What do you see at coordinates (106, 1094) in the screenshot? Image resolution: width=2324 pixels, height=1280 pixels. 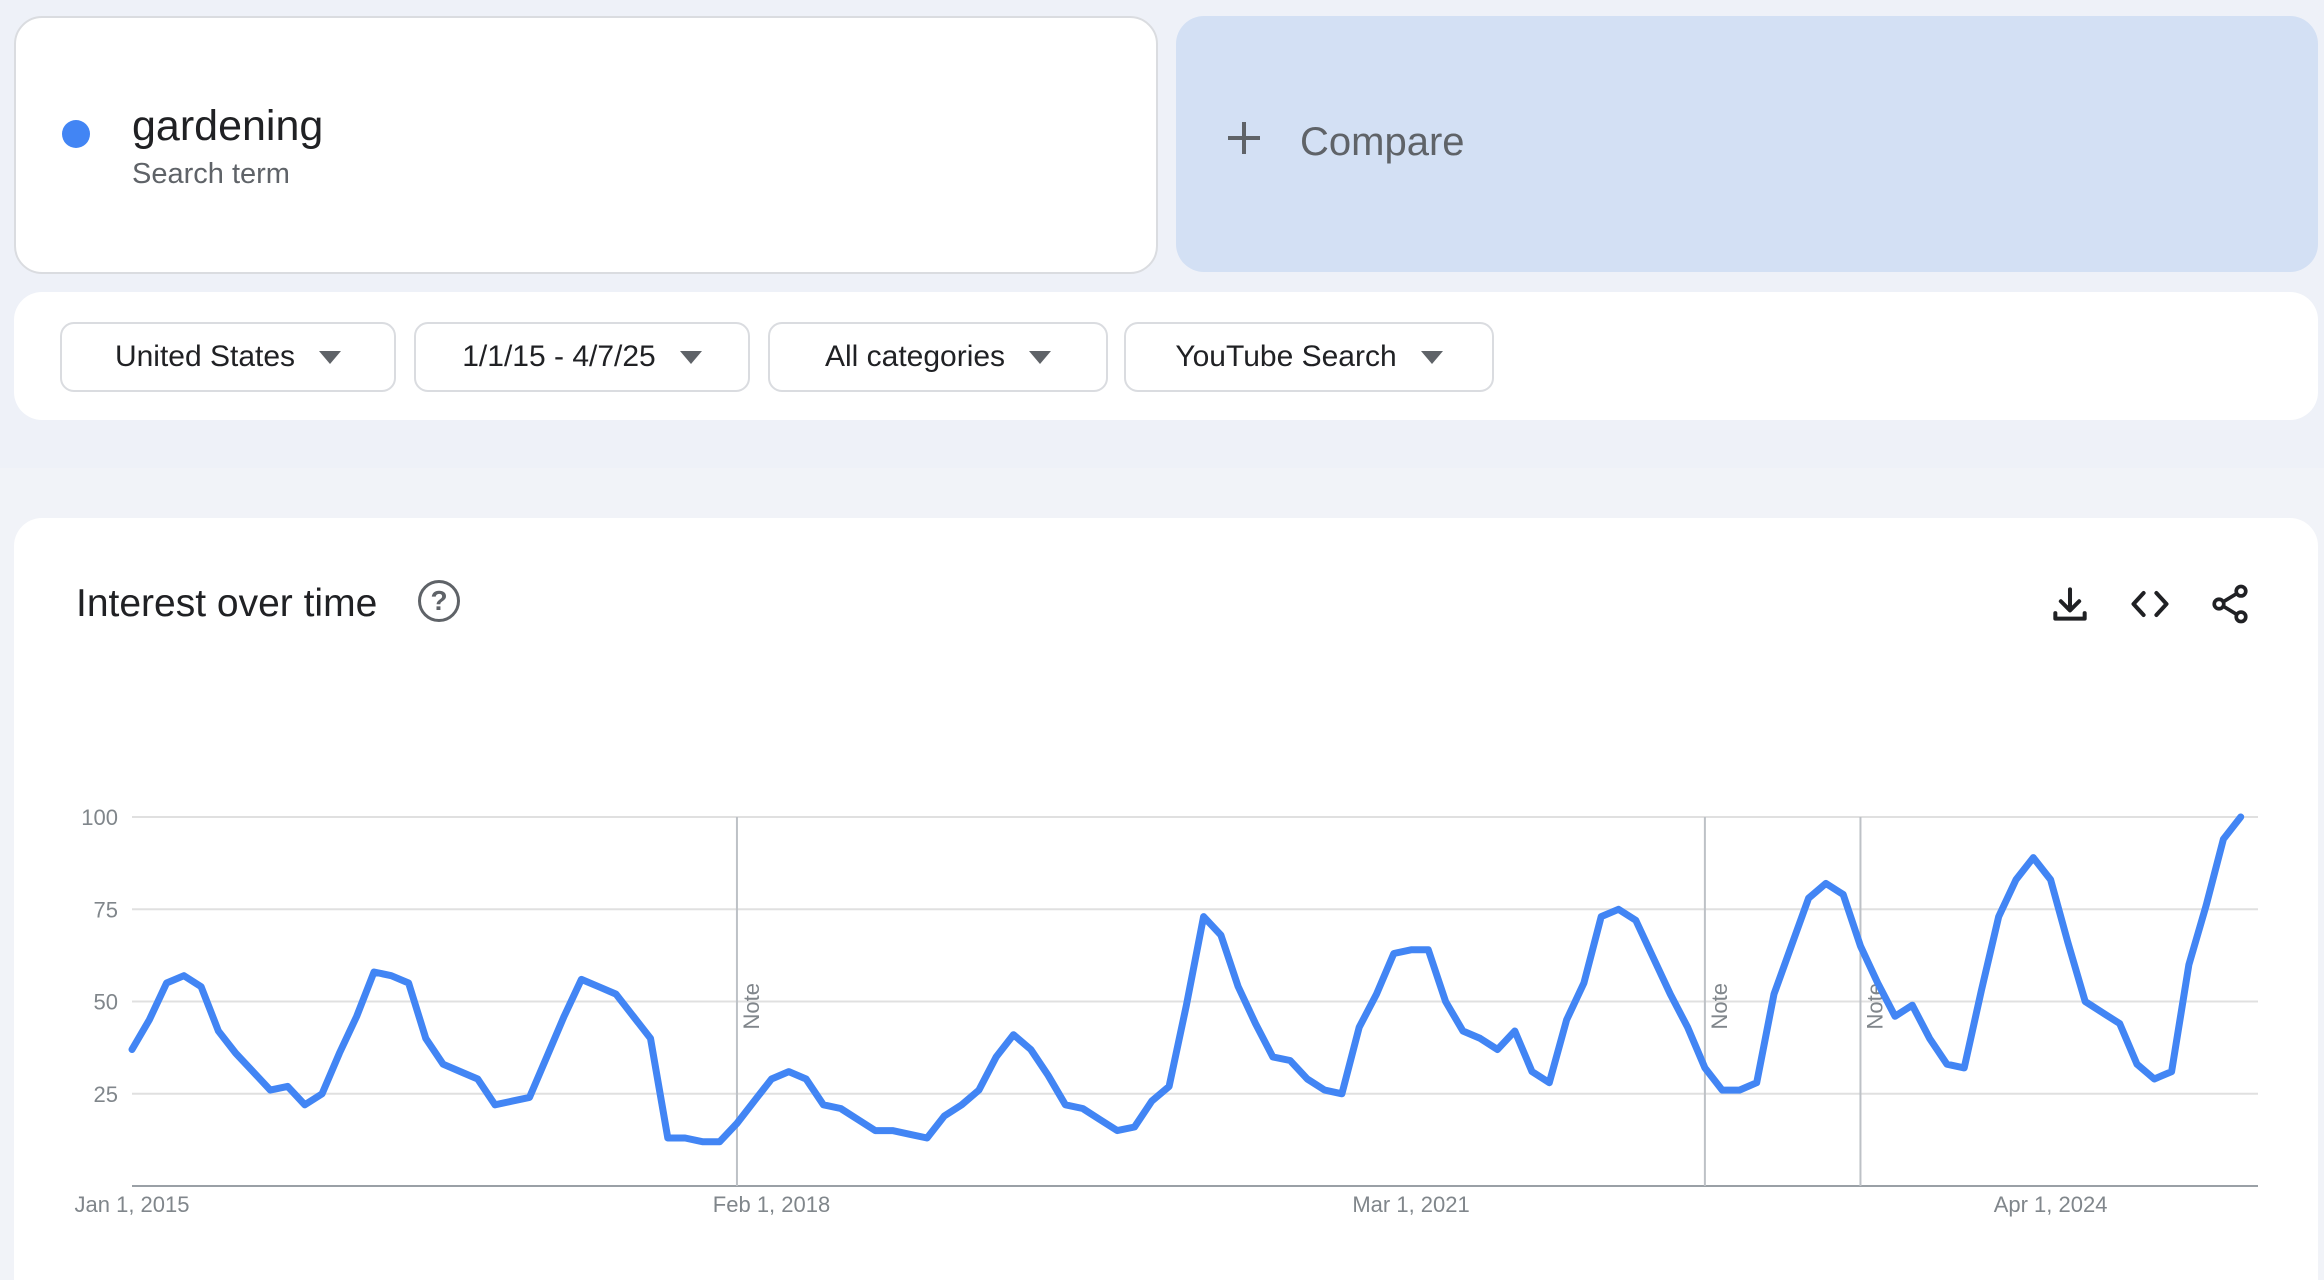 I see `y-tick-label: 25` at bounding box center [106, 1094].